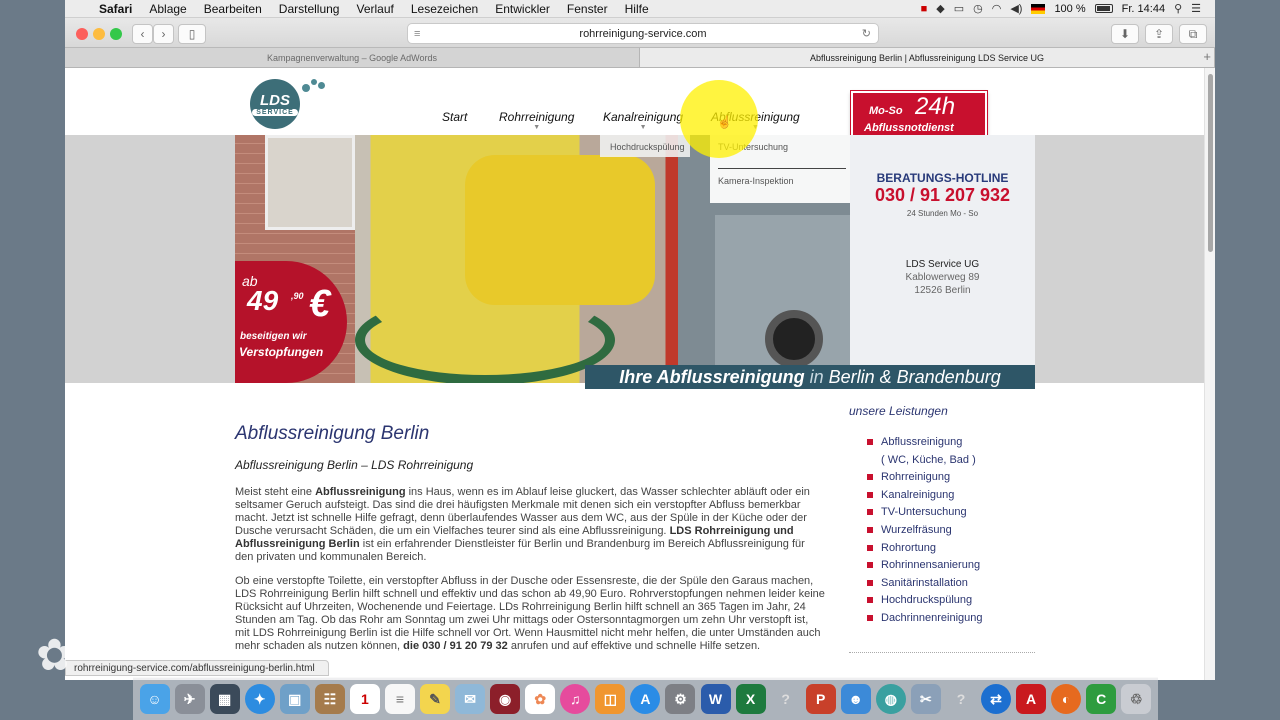 The width and height of the screenshot is (1280, 720). I want to click on hotline-phone: 030 / 91 207 932, so click(942, 195).